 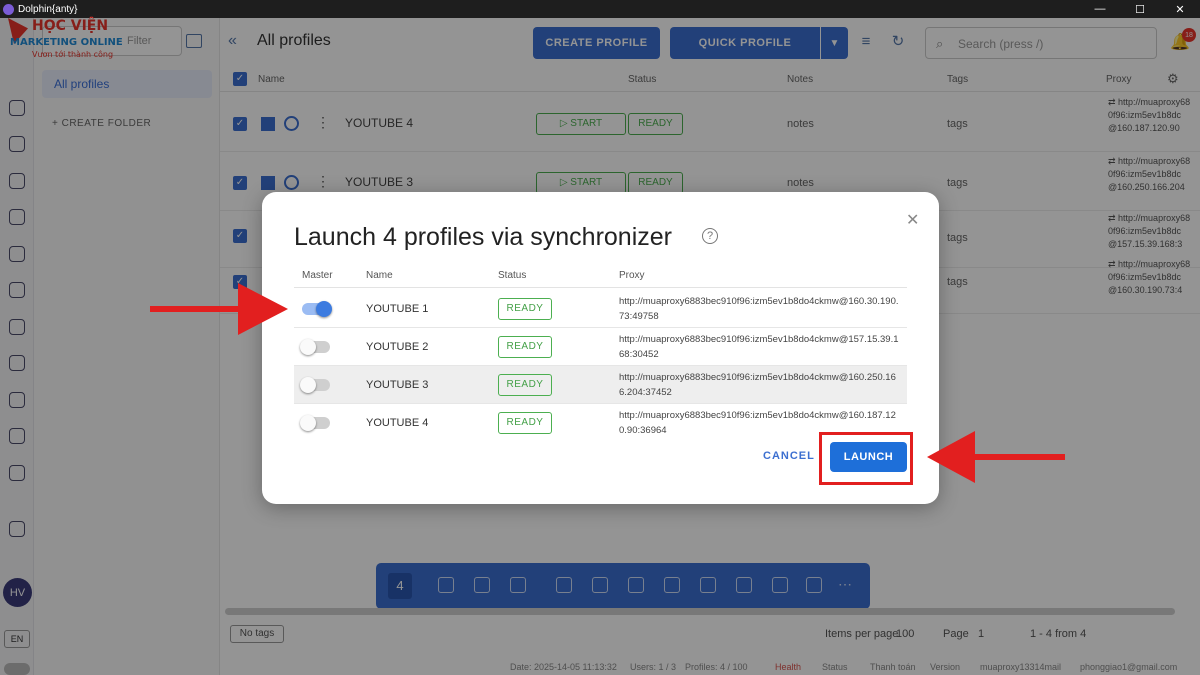 What do you see at coordinates (951, 457) in the screenshot?
I see `arrow-left-icon` at bounding box center [951, 457].